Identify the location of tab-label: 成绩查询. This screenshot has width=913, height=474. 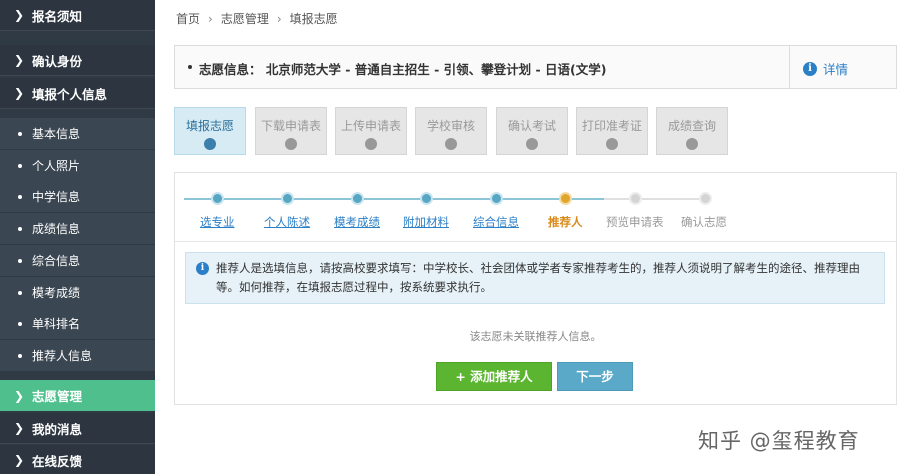
(691, 126).